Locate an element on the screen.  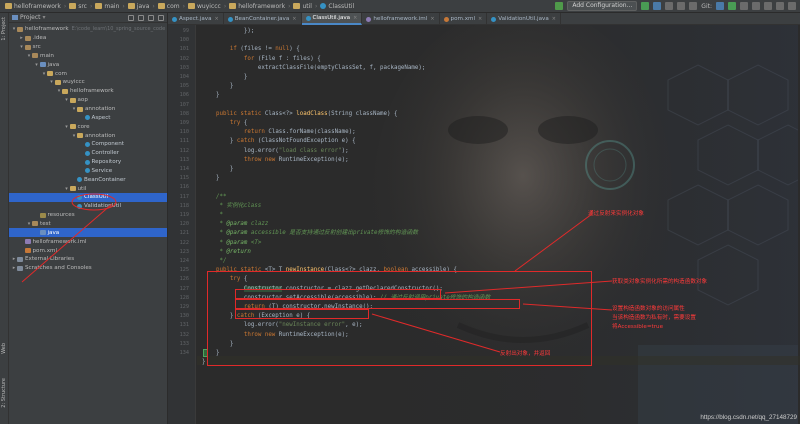
editor-tab: BeanContainer.java × is located at coordinates (263, 19).